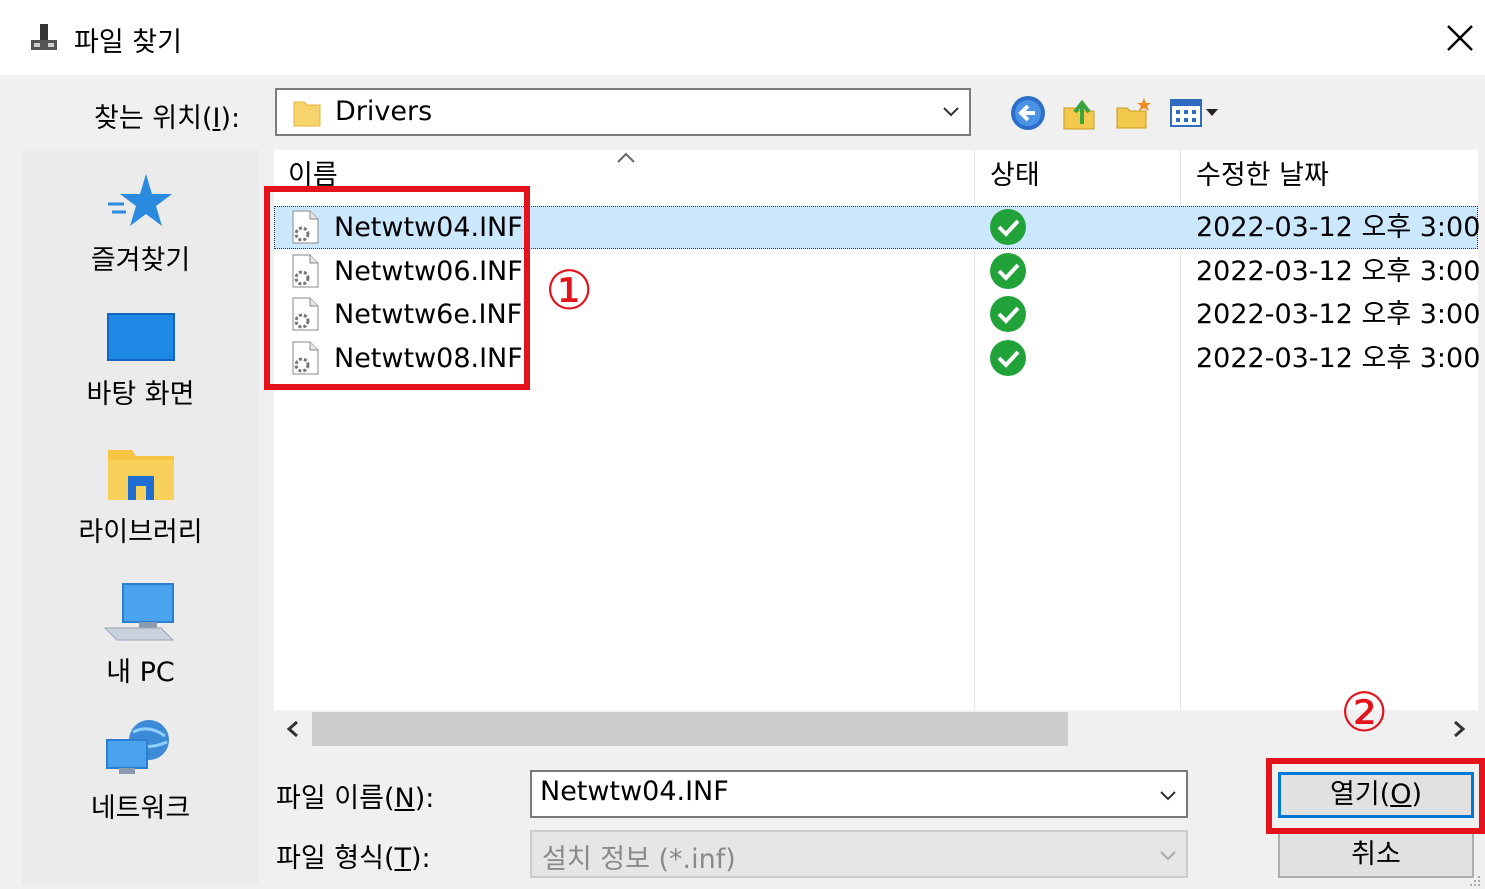 The width and height of the screenshot is (1485, 889). Describe the element at coordinates (397, 288) in the screenshot. I see `highlight-box-files` at that location.